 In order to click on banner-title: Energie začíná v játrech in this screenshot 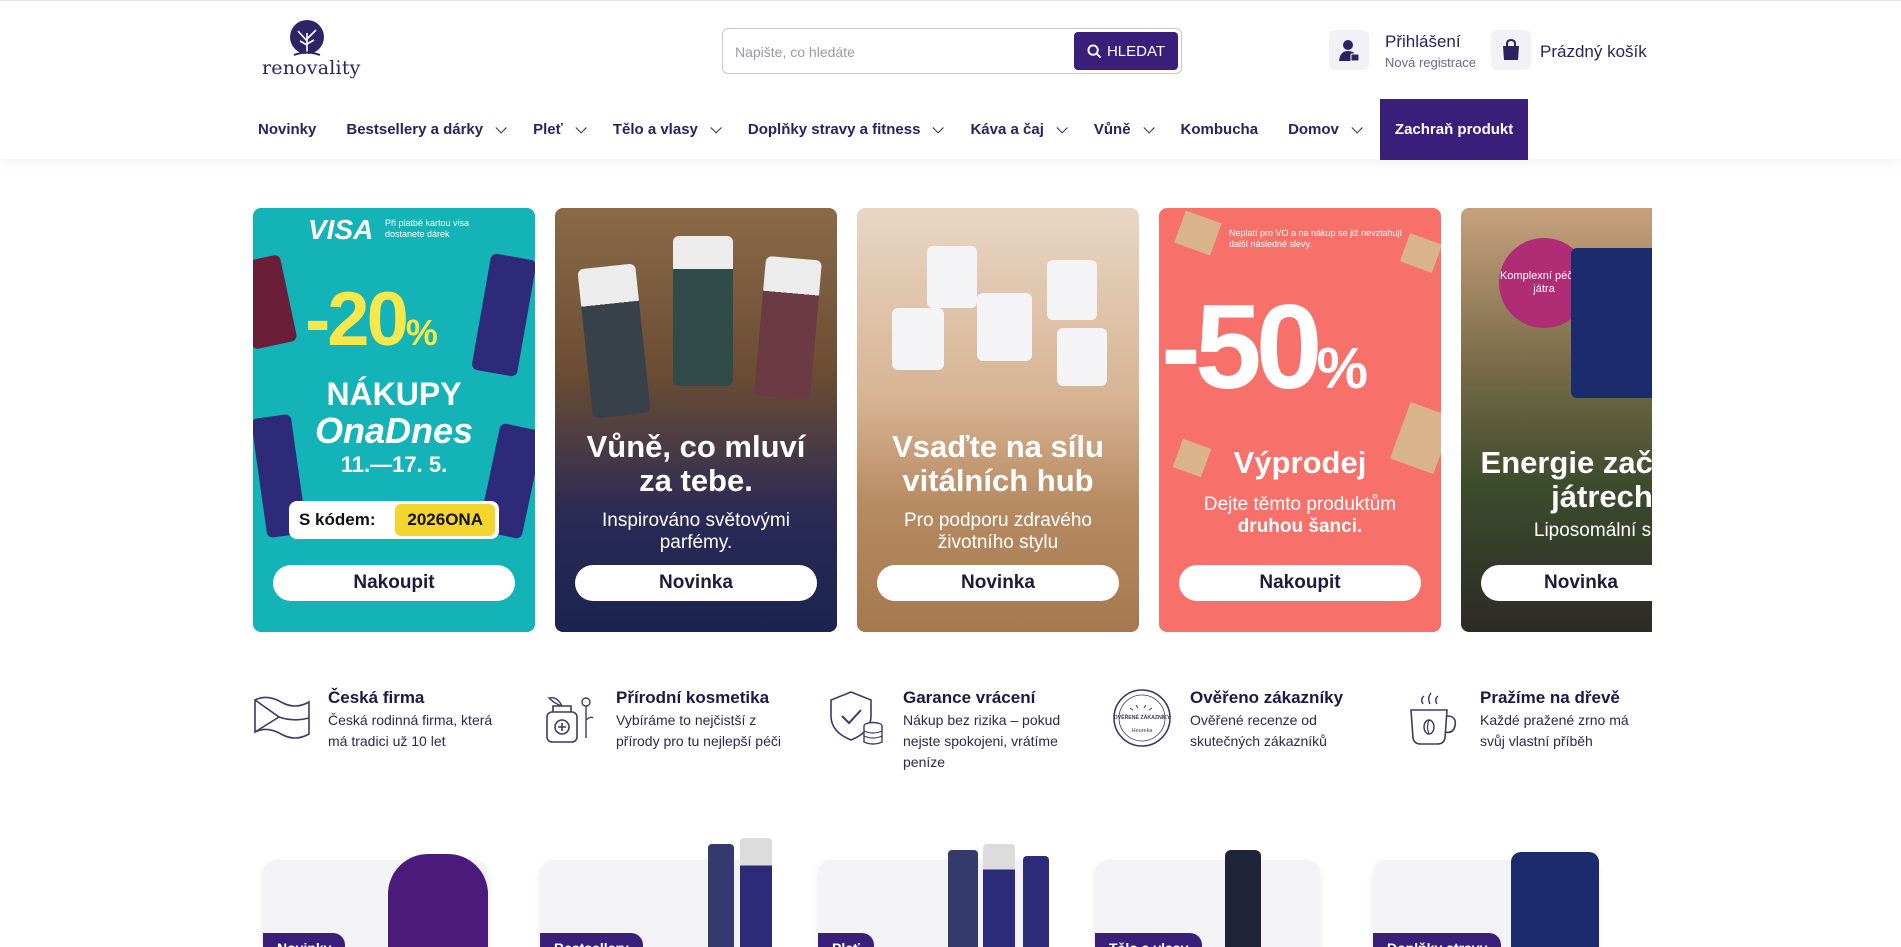, I will do `click(1566, 479)`.